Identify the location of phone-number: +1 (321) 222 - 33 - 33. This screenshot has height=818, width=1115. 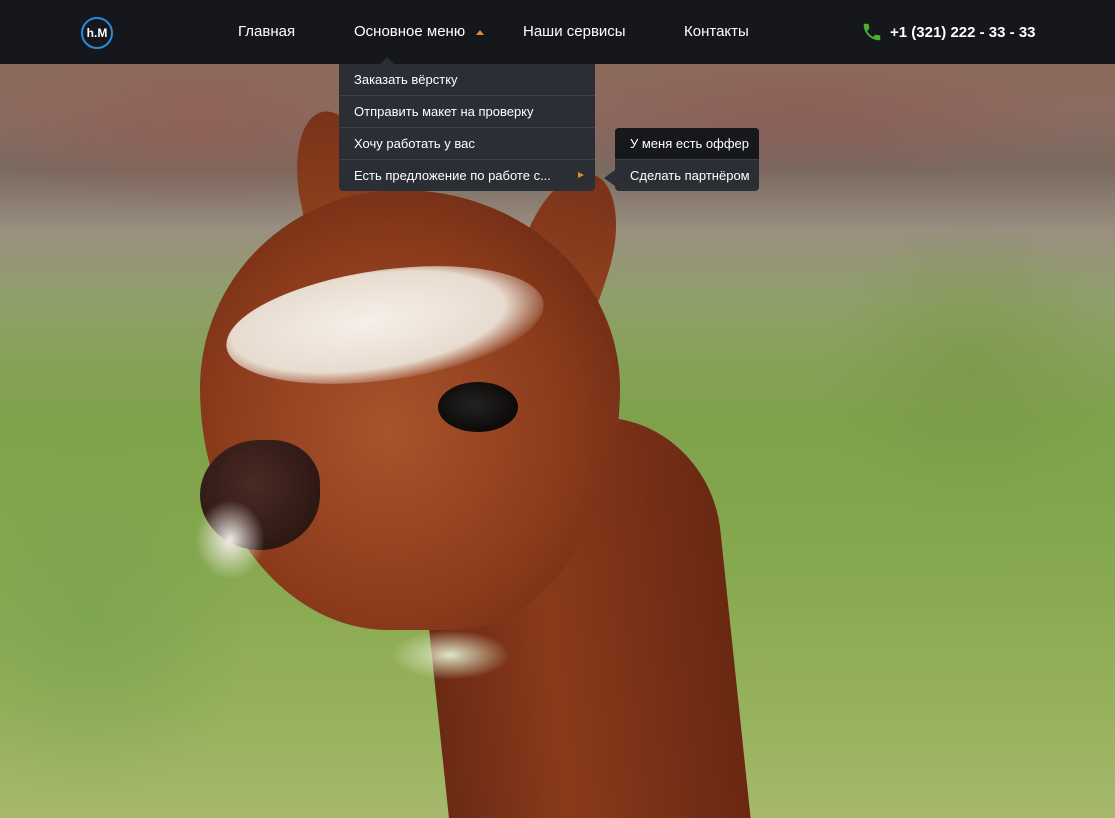
(963, 32).